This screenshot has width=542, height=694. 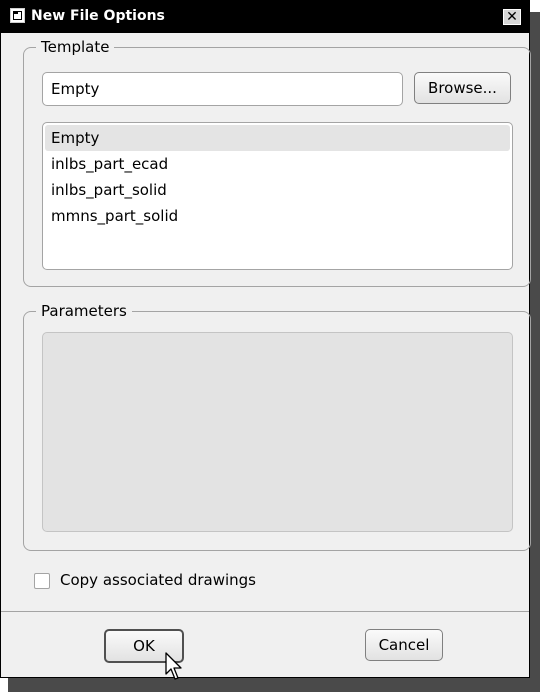 What do you see at coordinates (265, 611) in the screenshot?
I see `footer-divider` at bounding box center [265, 611].